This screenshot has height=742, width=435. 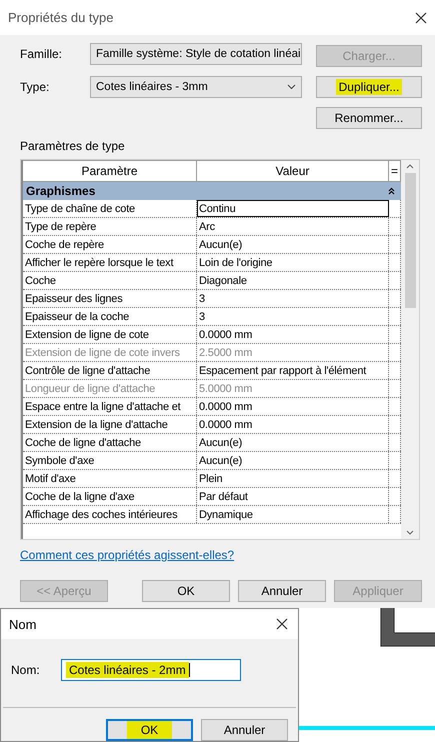 I want to click on table-cell: Plein, so click(x=293, y=478).